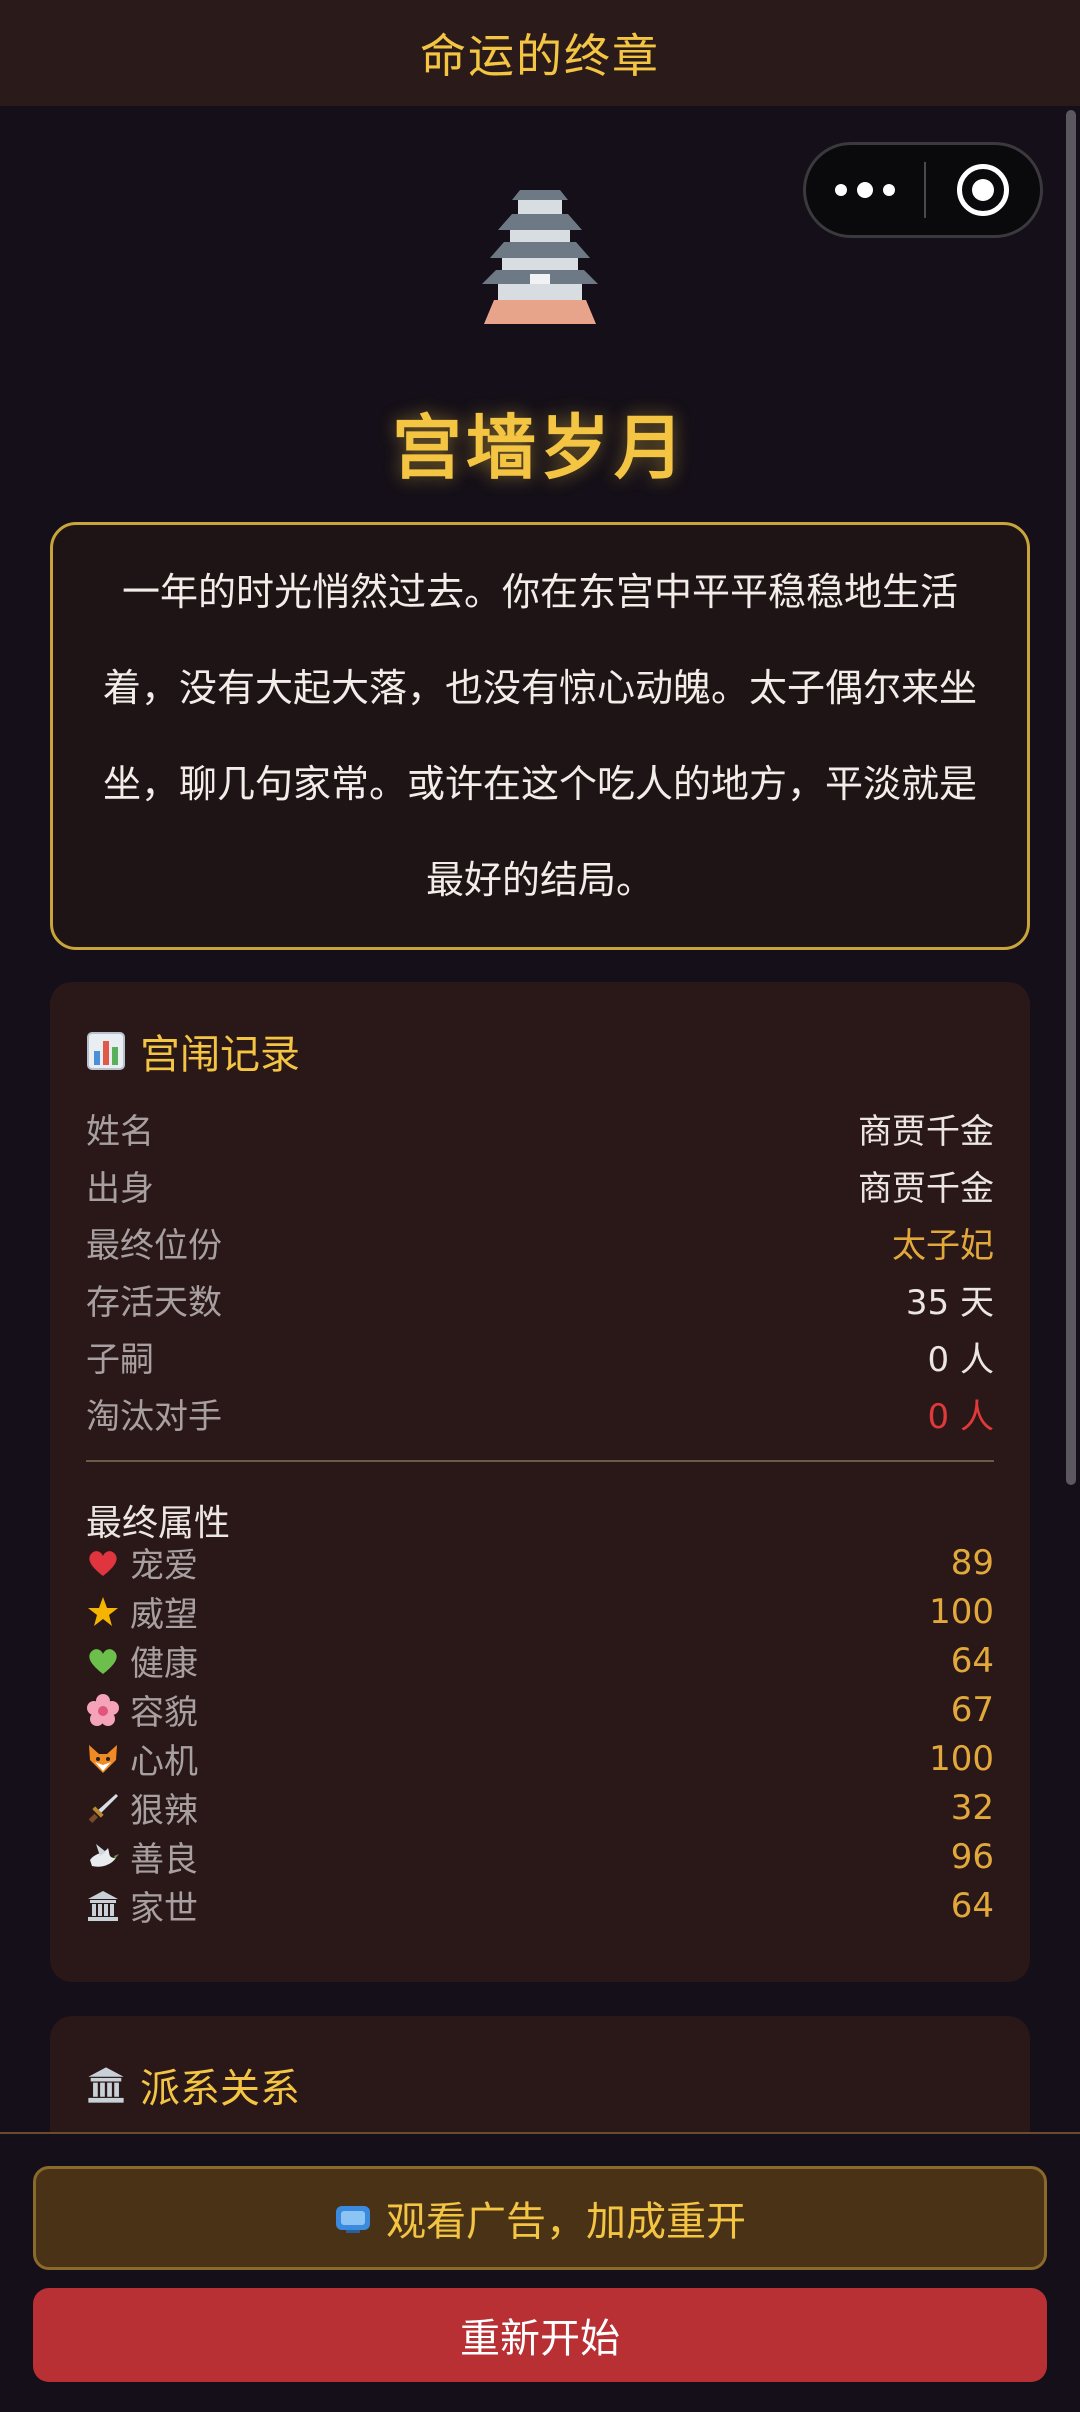  I want to click on faction-title-label: 派系关系, so click(220, 2089).